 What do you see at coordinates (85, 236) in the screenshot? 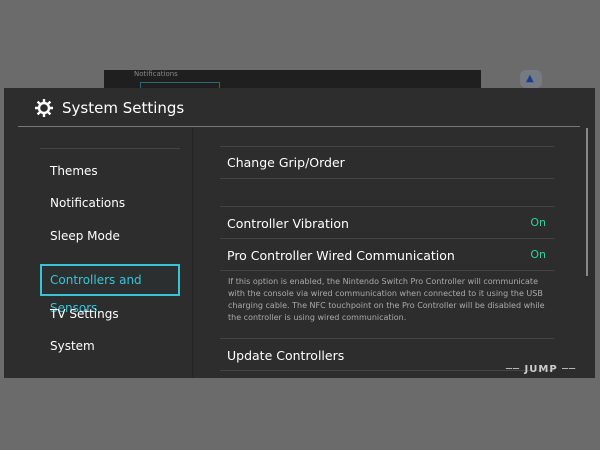
I see `sidebar-item-sleep-mode: Sleep Mode` at bounding box center [85, 236].